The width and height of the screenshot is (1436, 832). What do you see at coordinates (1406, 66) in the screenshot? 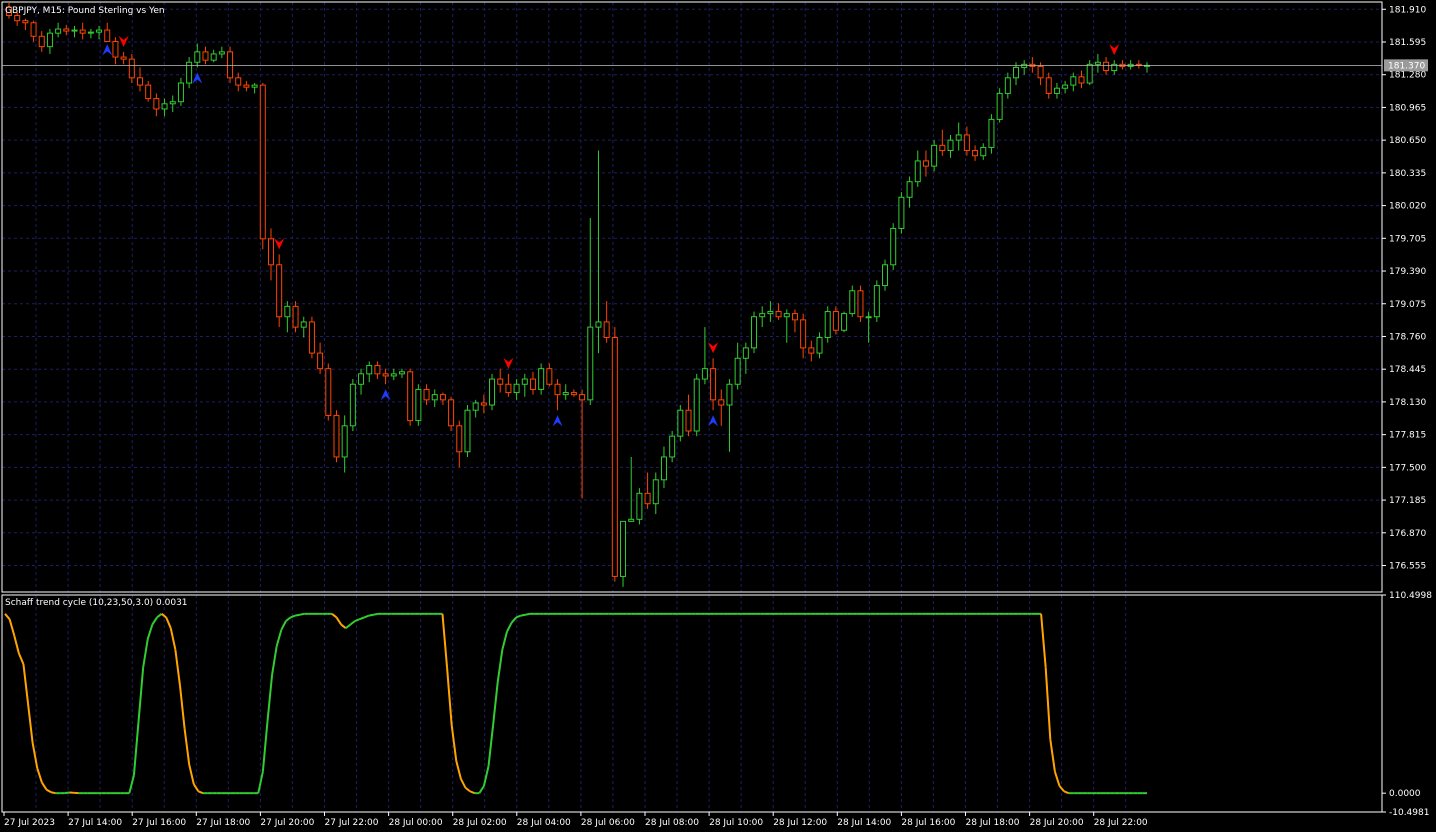
I see `current-price-label: 181.370` at bounding box center [1406, 66].